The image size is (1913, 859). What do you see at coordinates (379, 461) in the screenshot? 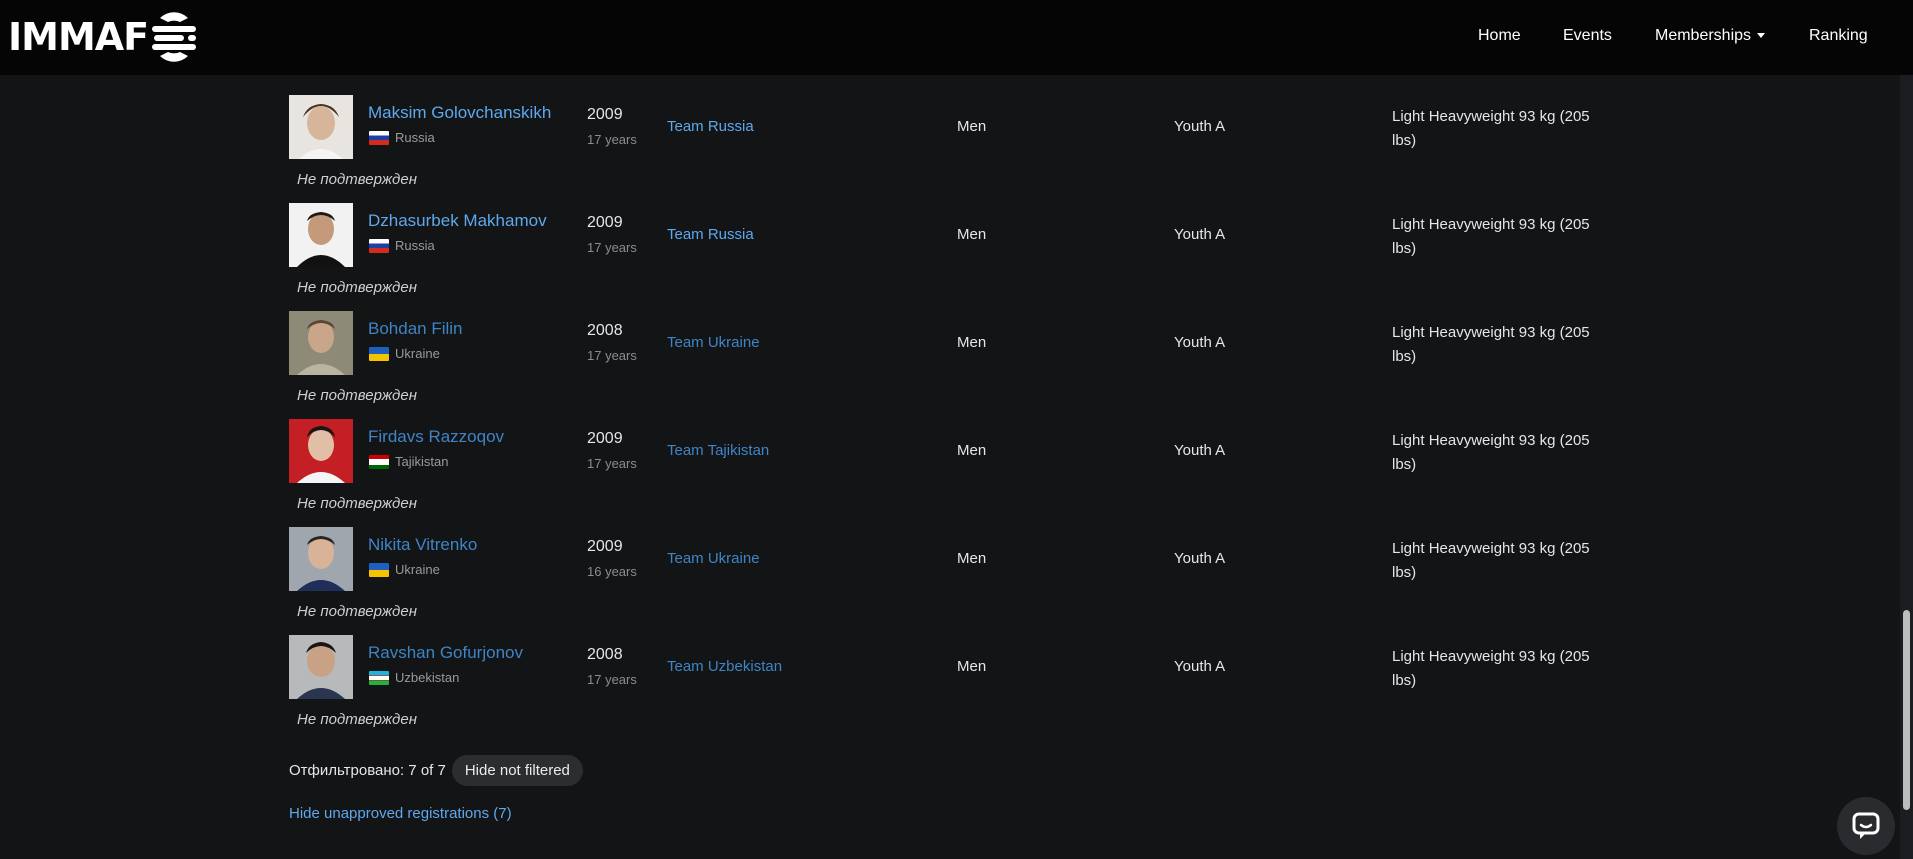
I see `tajikistan-flag-icon` at bounding box center [379, 461].